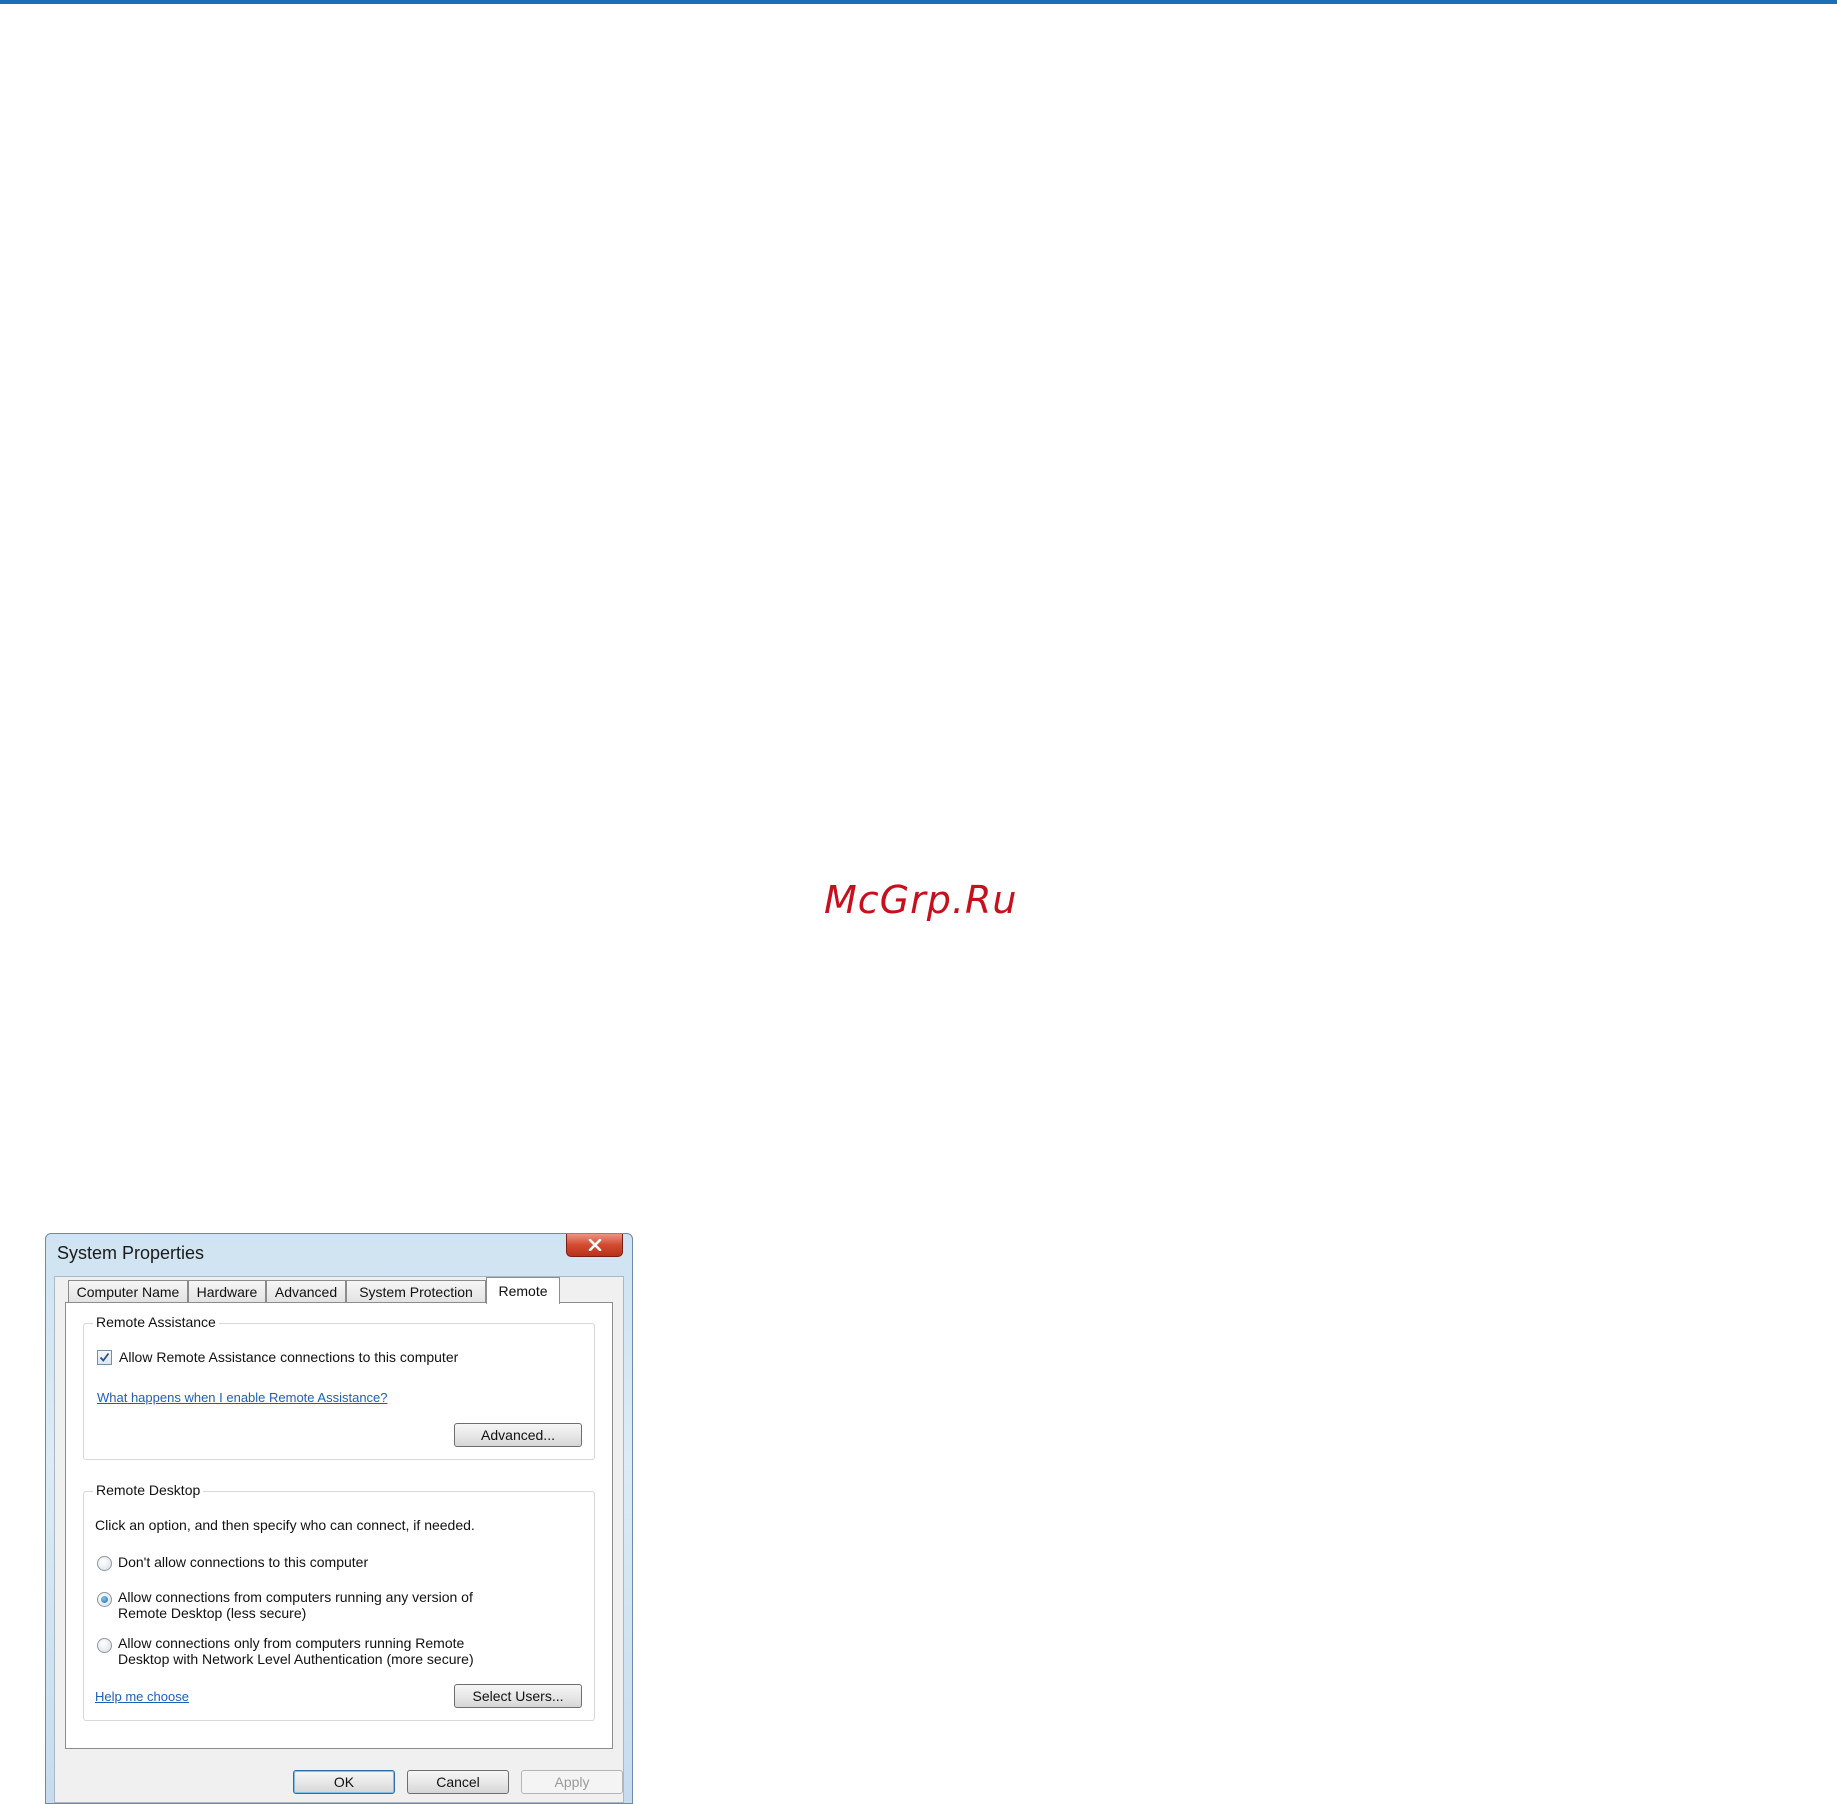  Describe the element at coordinates (243, 1562) in the screenshot. I see `dont-allow-connections-label: Don't allow connections to this computer` at that location.